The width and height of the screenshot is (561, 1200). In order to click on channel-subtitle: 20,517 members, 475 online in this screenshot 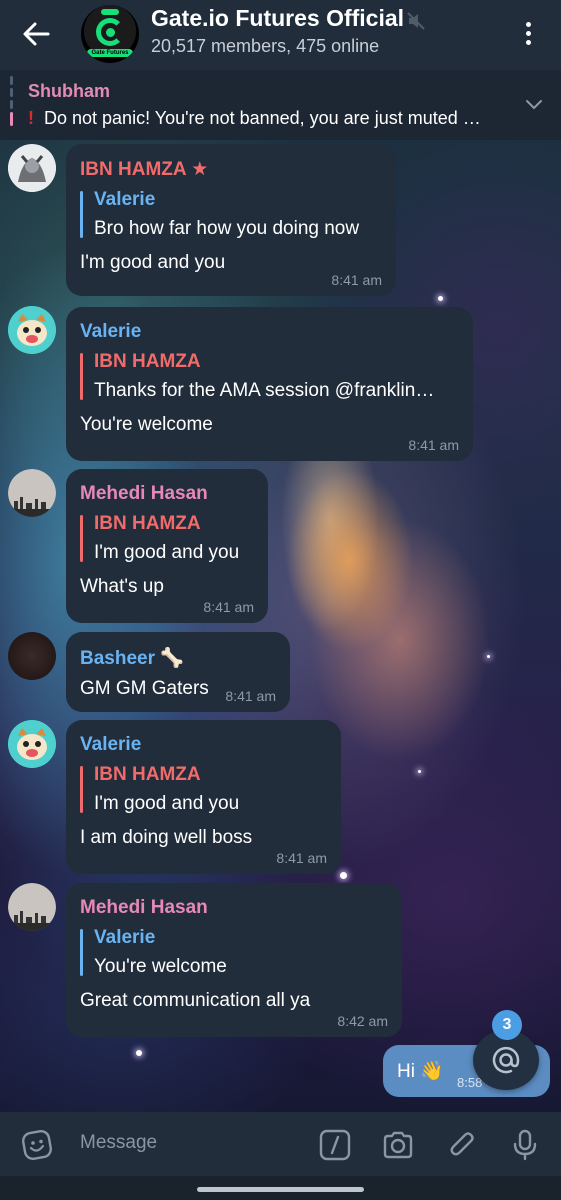, I will do `click(265, 46)`.